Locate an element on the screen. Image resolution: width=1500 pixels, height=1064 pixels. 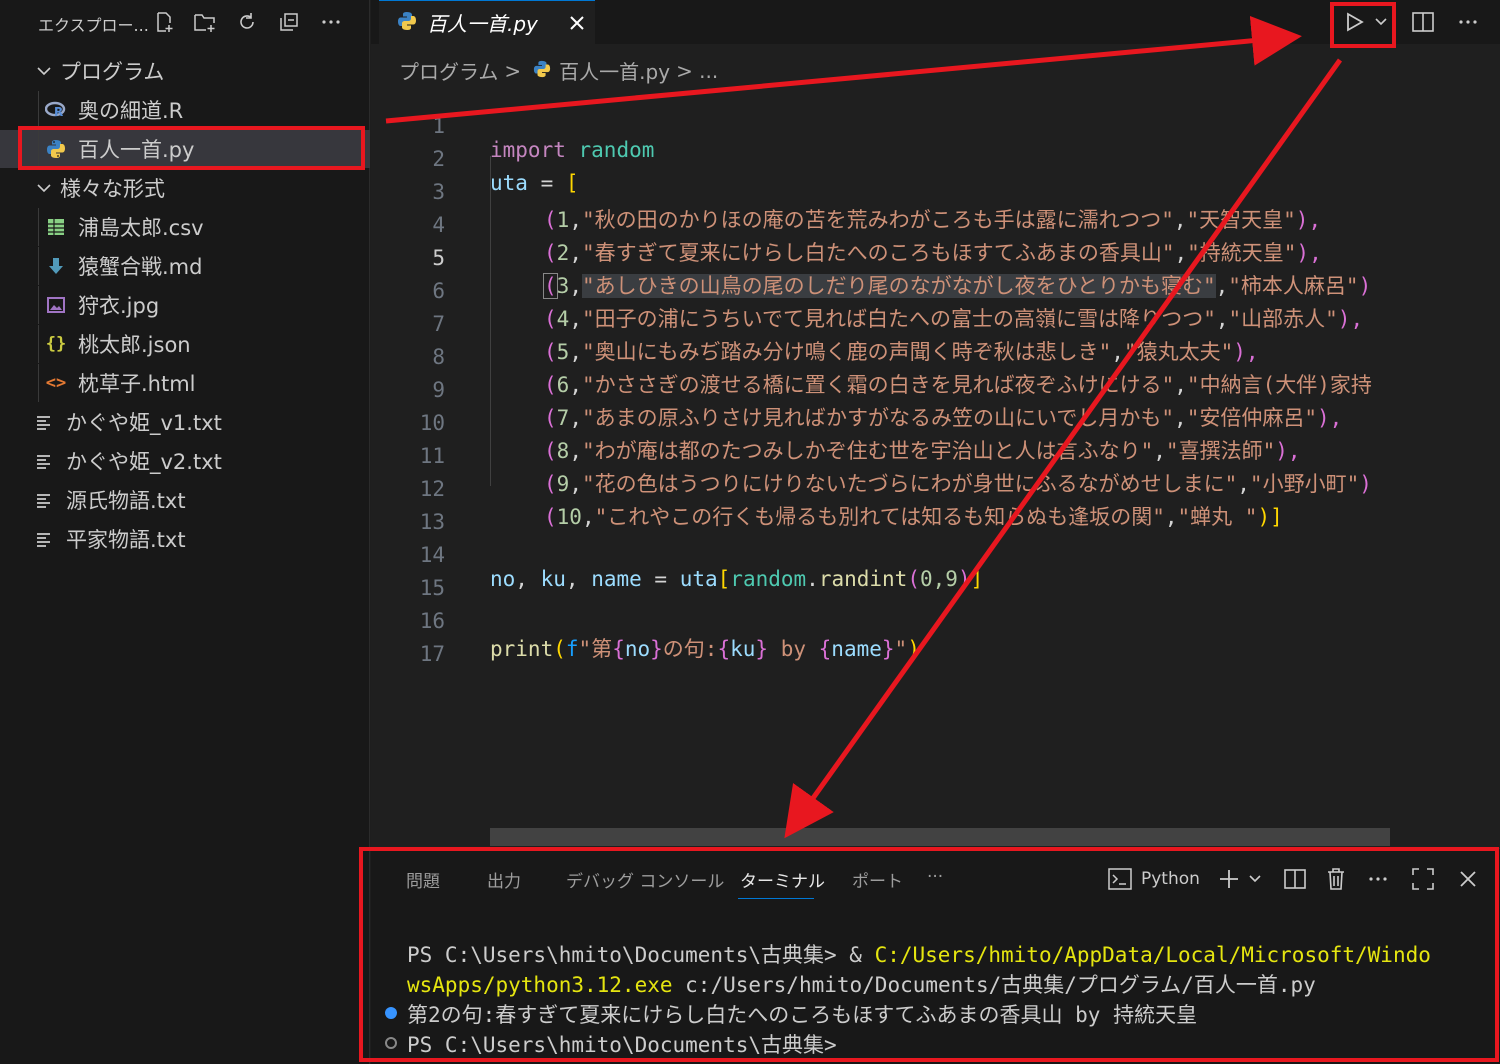
new-file-icon is located at coordinates (164, 22).